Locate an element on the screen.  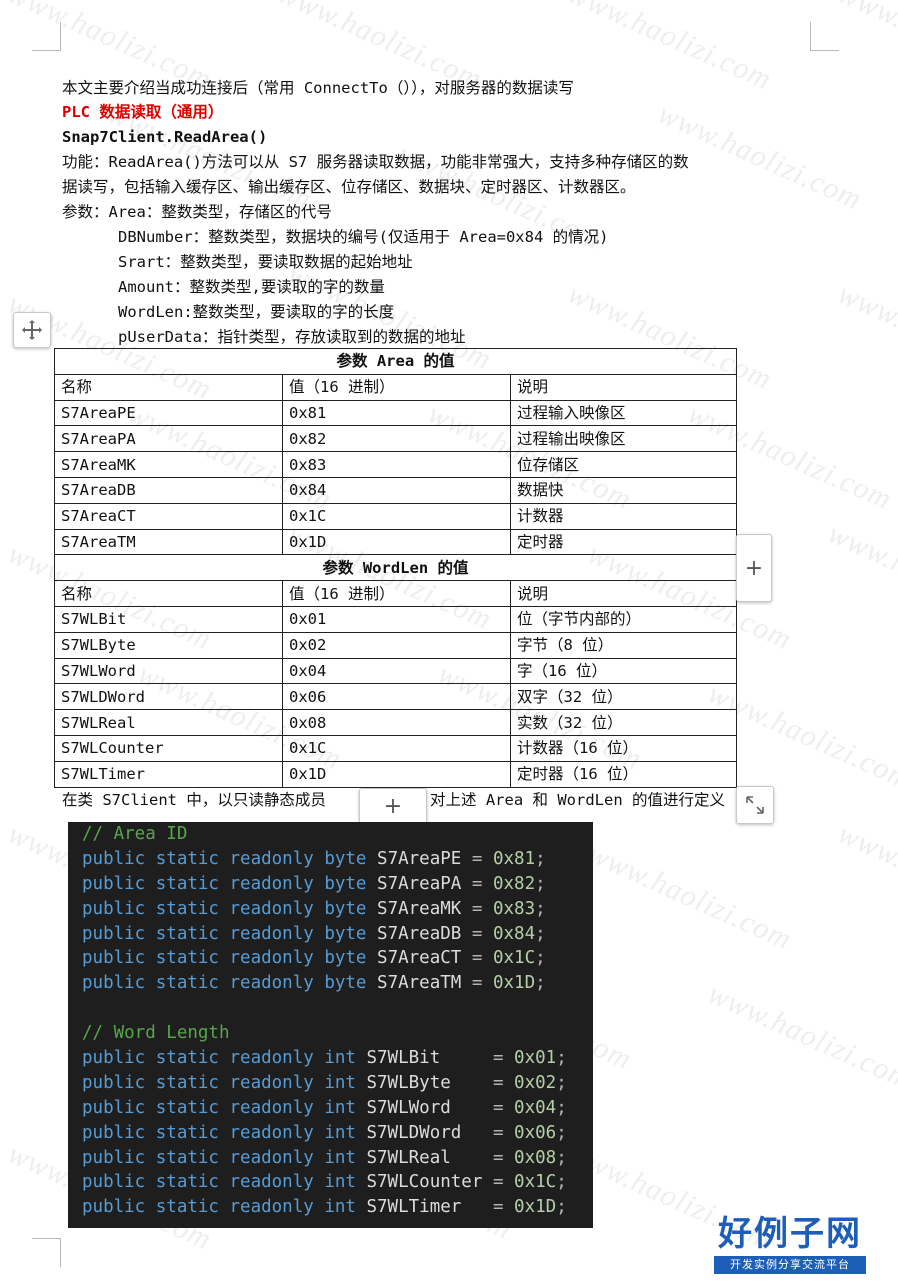
description-cell: 双字（32 位） is located at coordinates (623, 697).